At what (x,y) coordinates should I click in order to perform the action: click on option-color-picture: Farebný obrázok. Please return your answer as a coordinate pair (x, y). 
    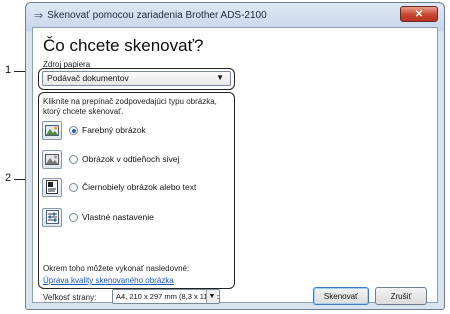
    Looking at the image, I should click on (94, 130).